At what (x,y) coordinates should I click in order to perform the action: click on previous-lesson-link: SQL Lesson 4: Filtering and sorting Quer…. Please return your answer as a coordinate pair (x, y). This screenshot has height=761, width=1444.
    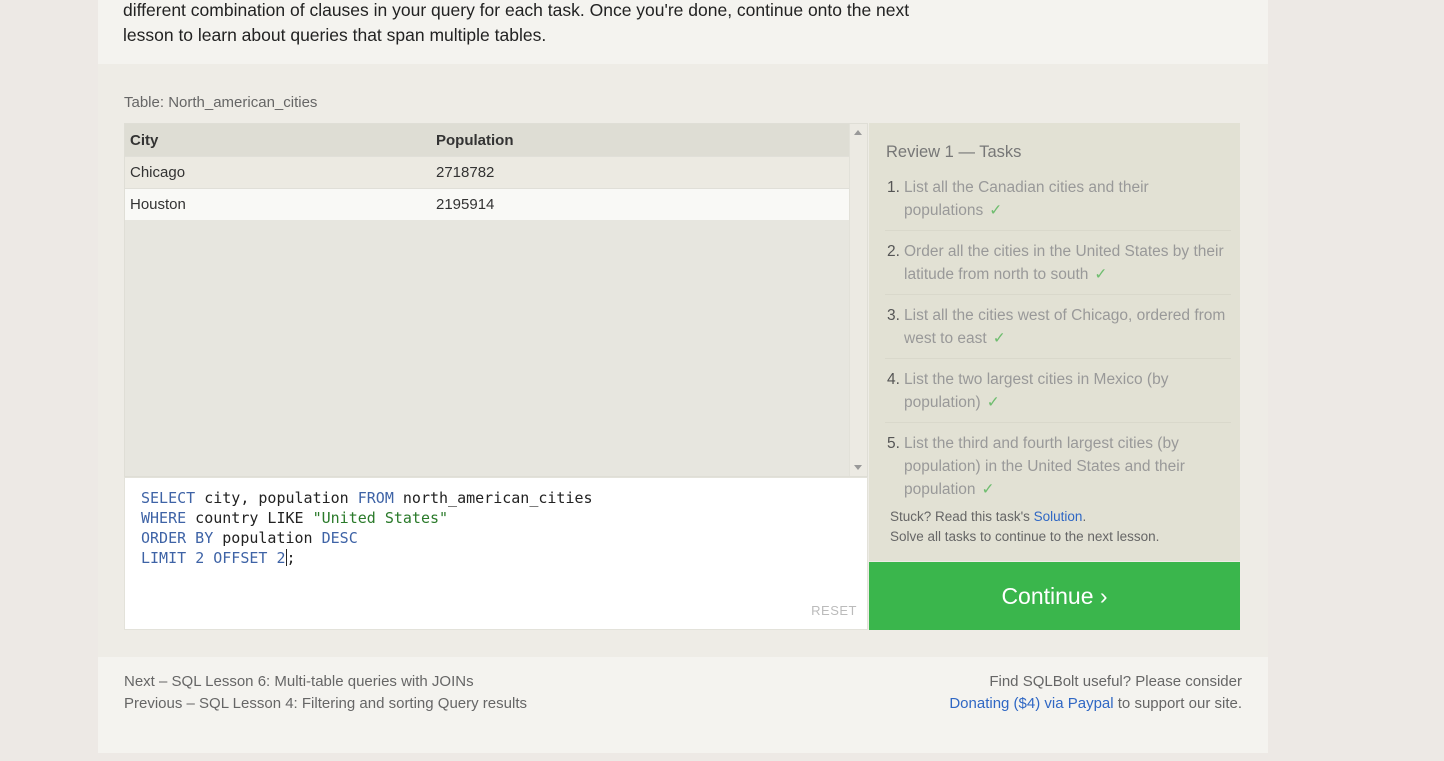
    Looking at the image, I should click on (363, 703).